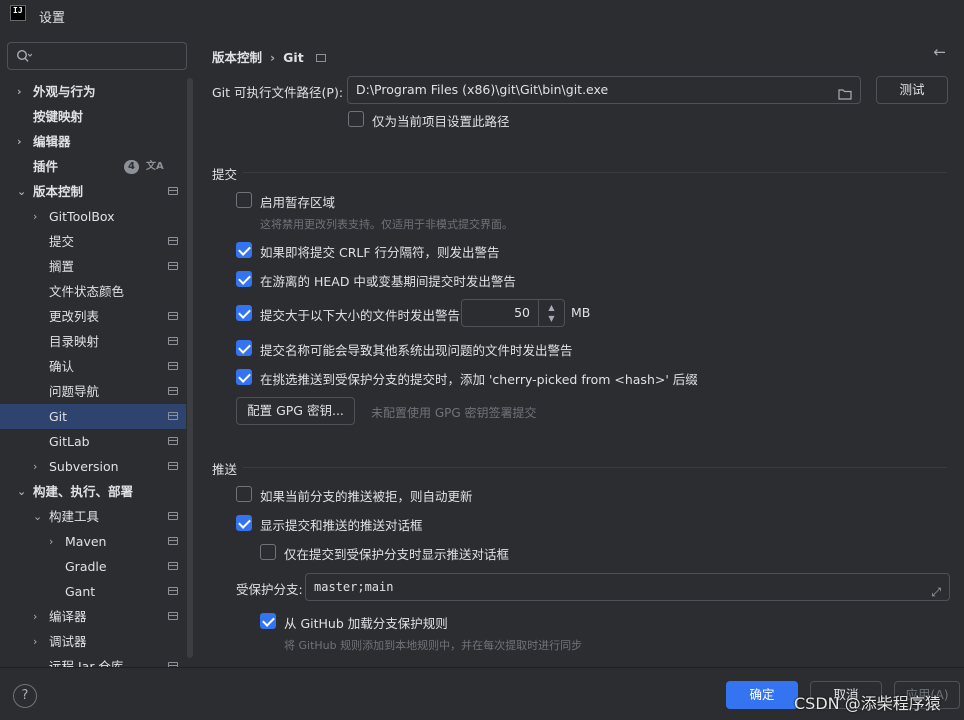  I want to click on sidebar-item: ⌄ 构建、执行、部署, so click(93, 491).